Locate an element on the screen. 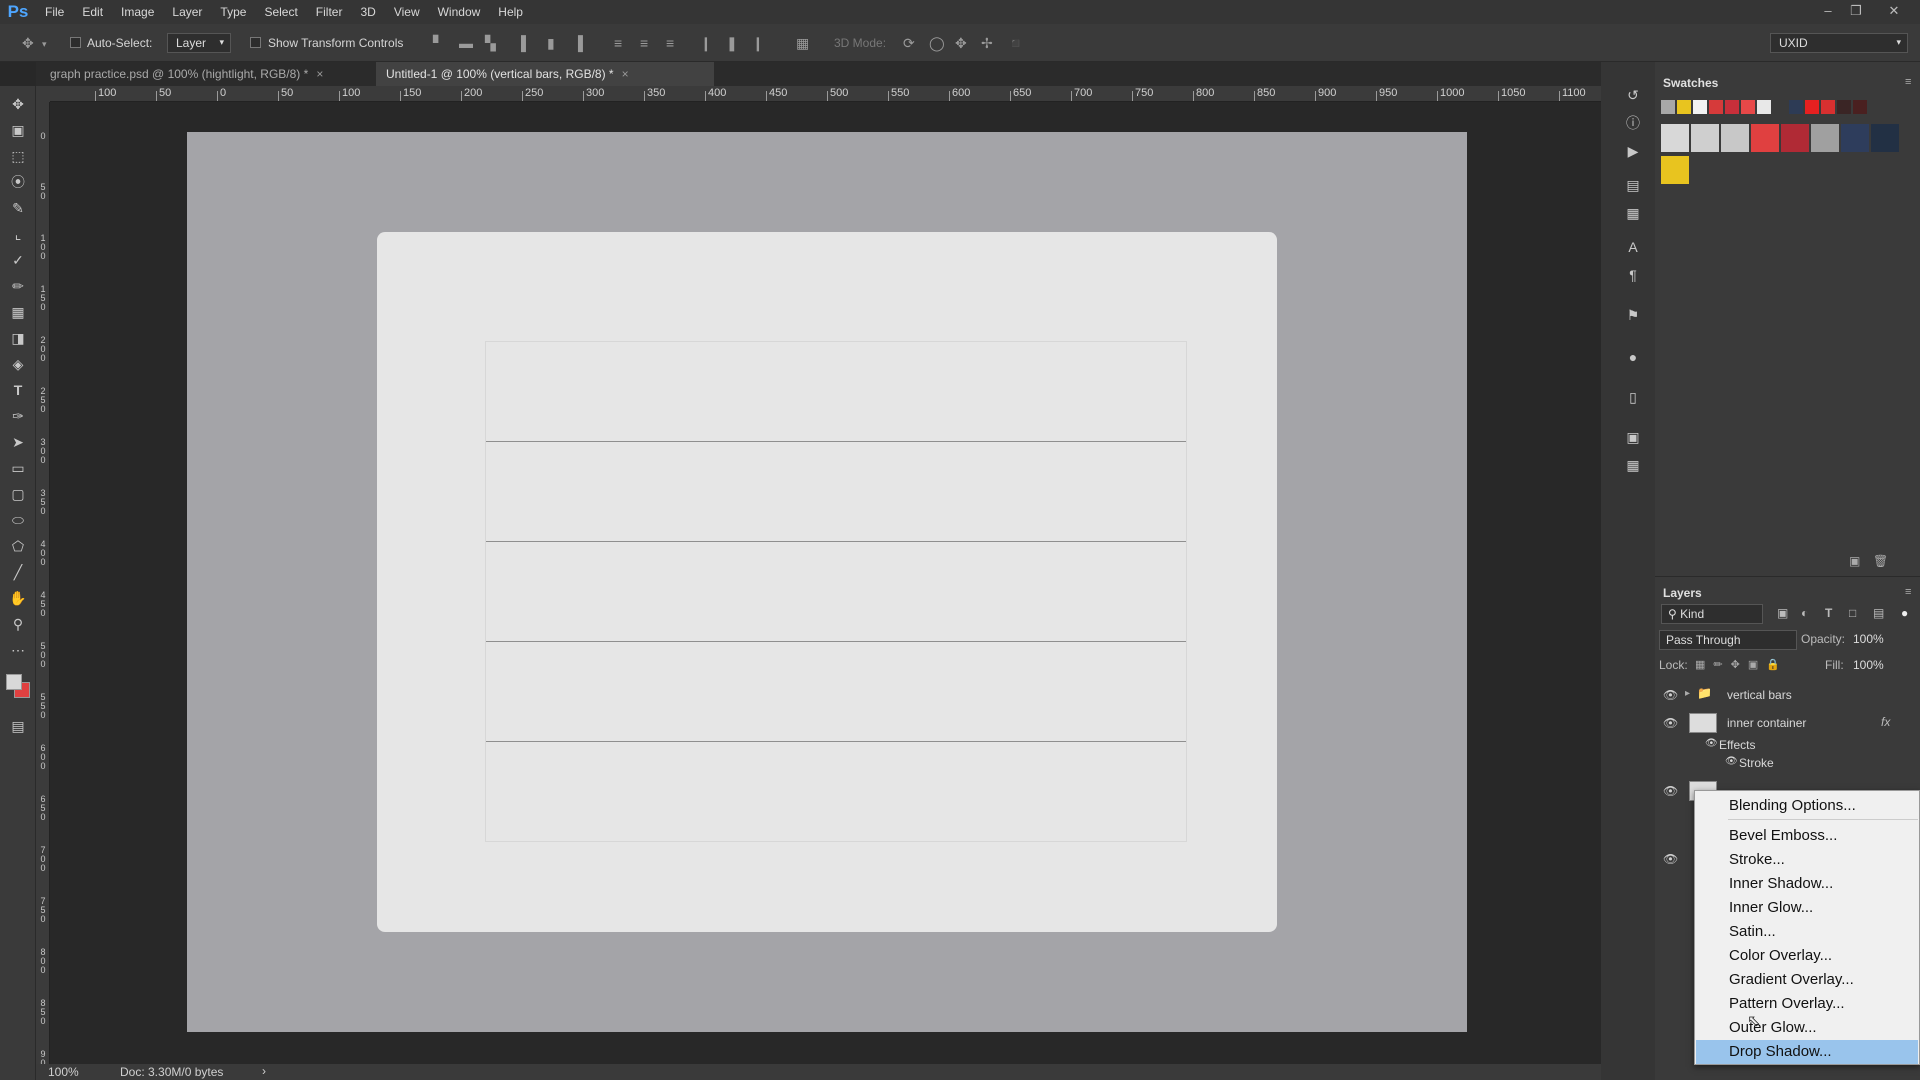 The height and width of the screenshot is (1080, 1920). zoom-tool-icon: ⚲ is located at coordinates (18, 624).